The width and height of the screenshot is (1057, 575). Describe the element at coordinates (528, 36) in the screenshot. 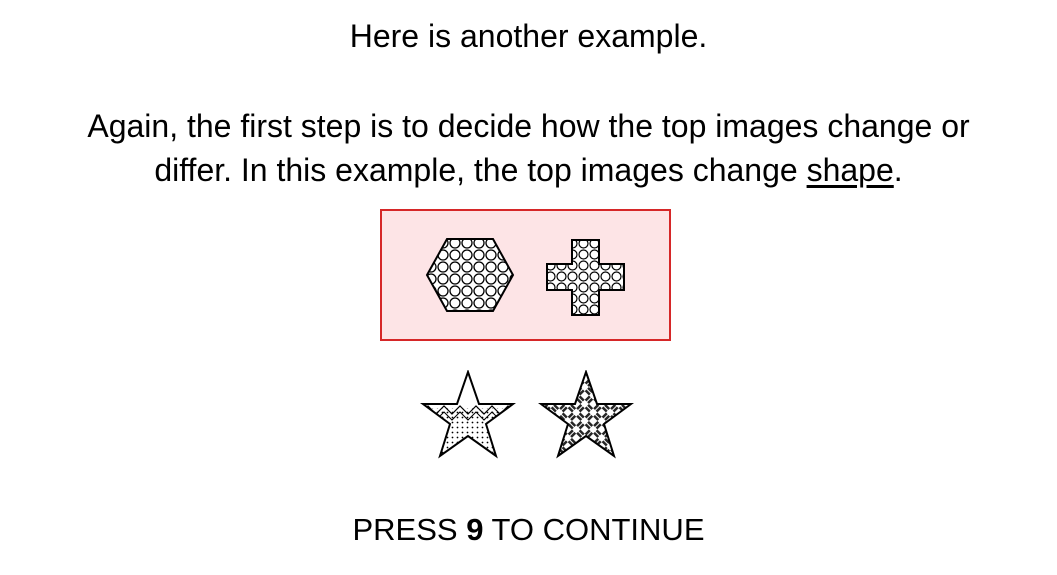

I see `page-heading: Here is another example.` at that location.